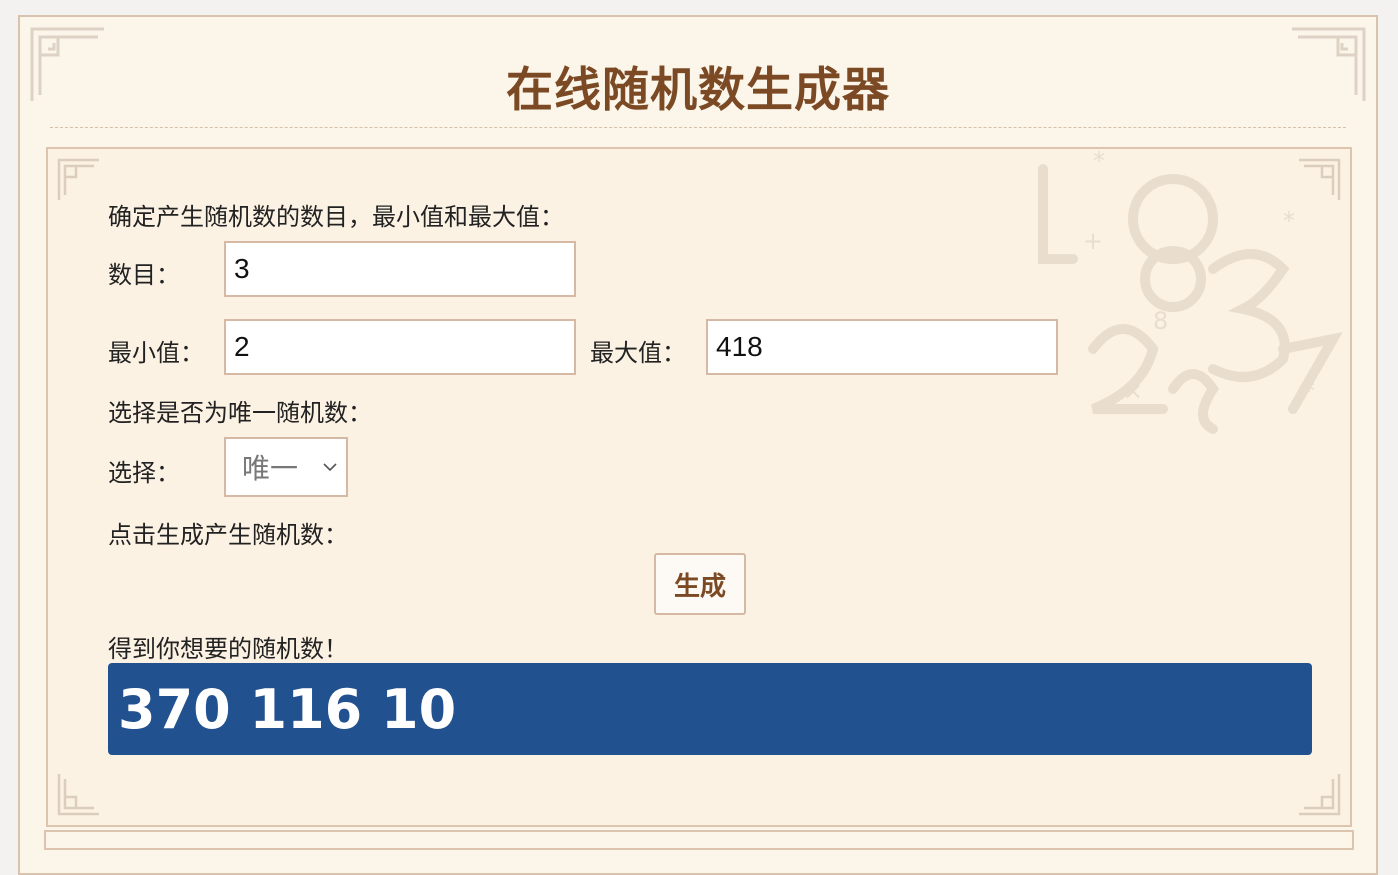 Image resolution: width=1398 pixels, height=875 pixels. I want to click on generate-button: 生成, so click(700, 584).